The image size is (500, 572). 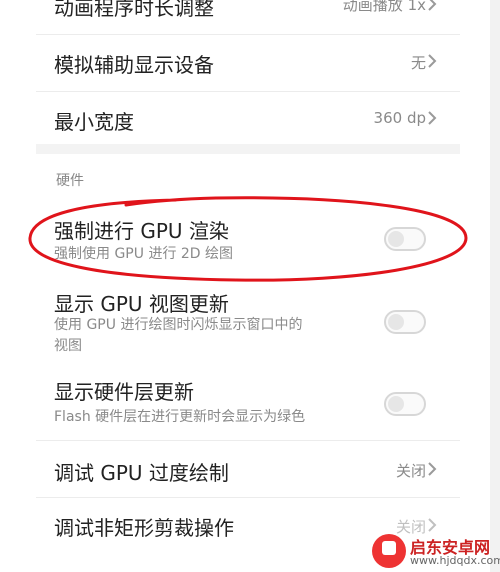 What do you see at coordinates (389, 551) in the screenshot?
I see `watermark-icon` at bounding box center [389, 551].